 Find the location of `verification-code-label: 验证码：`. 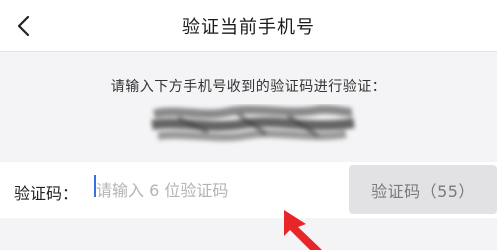

verification-code-label: 验证码： is located at coordinates (46, 193).